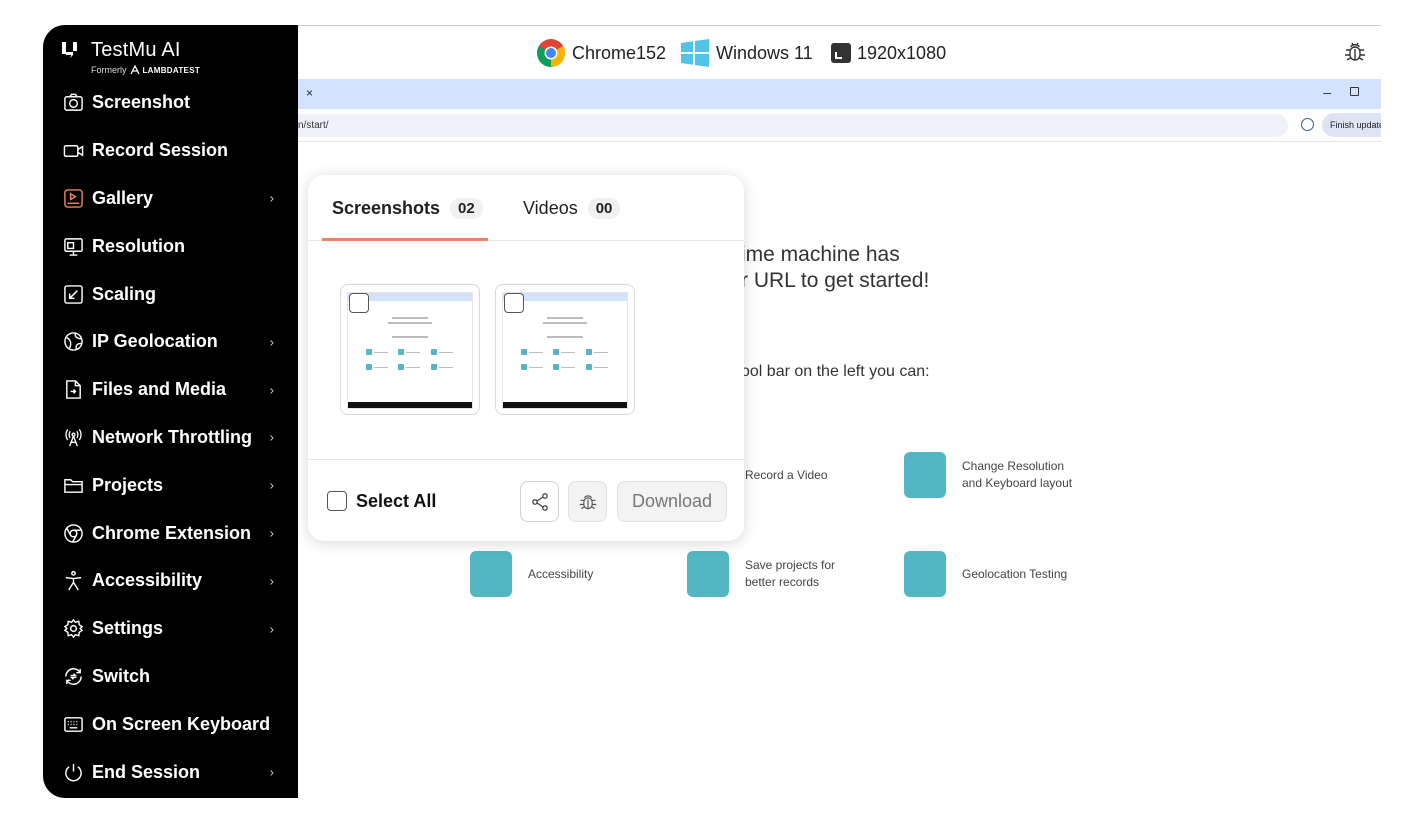 The width and height of the screenshot is (1424, 834). I want to click on feature-text-line: Accessibility, so click(561, 573).